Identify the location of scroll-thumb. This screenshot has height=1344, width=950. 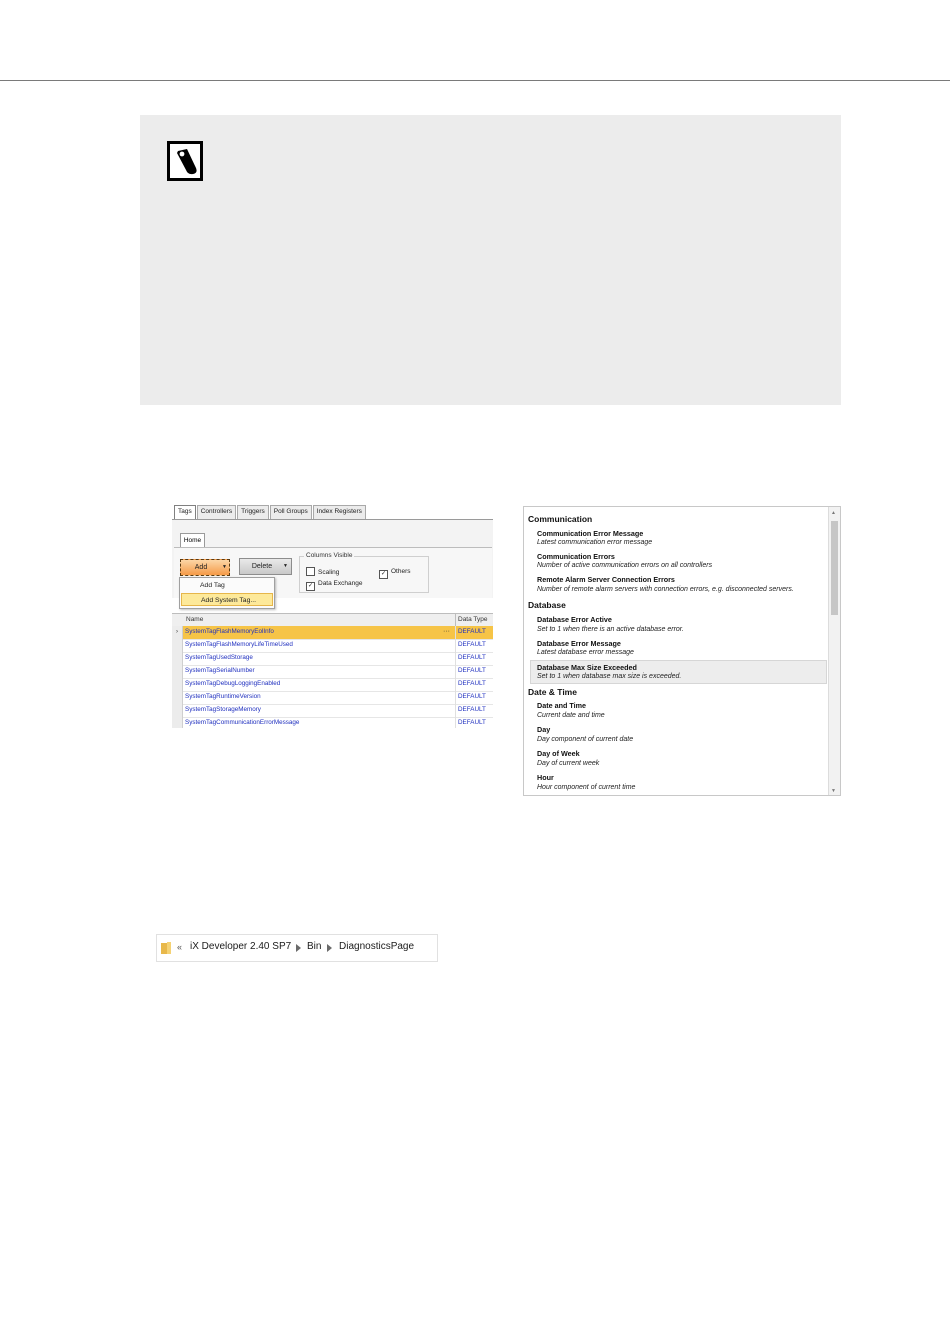
(834, 568).